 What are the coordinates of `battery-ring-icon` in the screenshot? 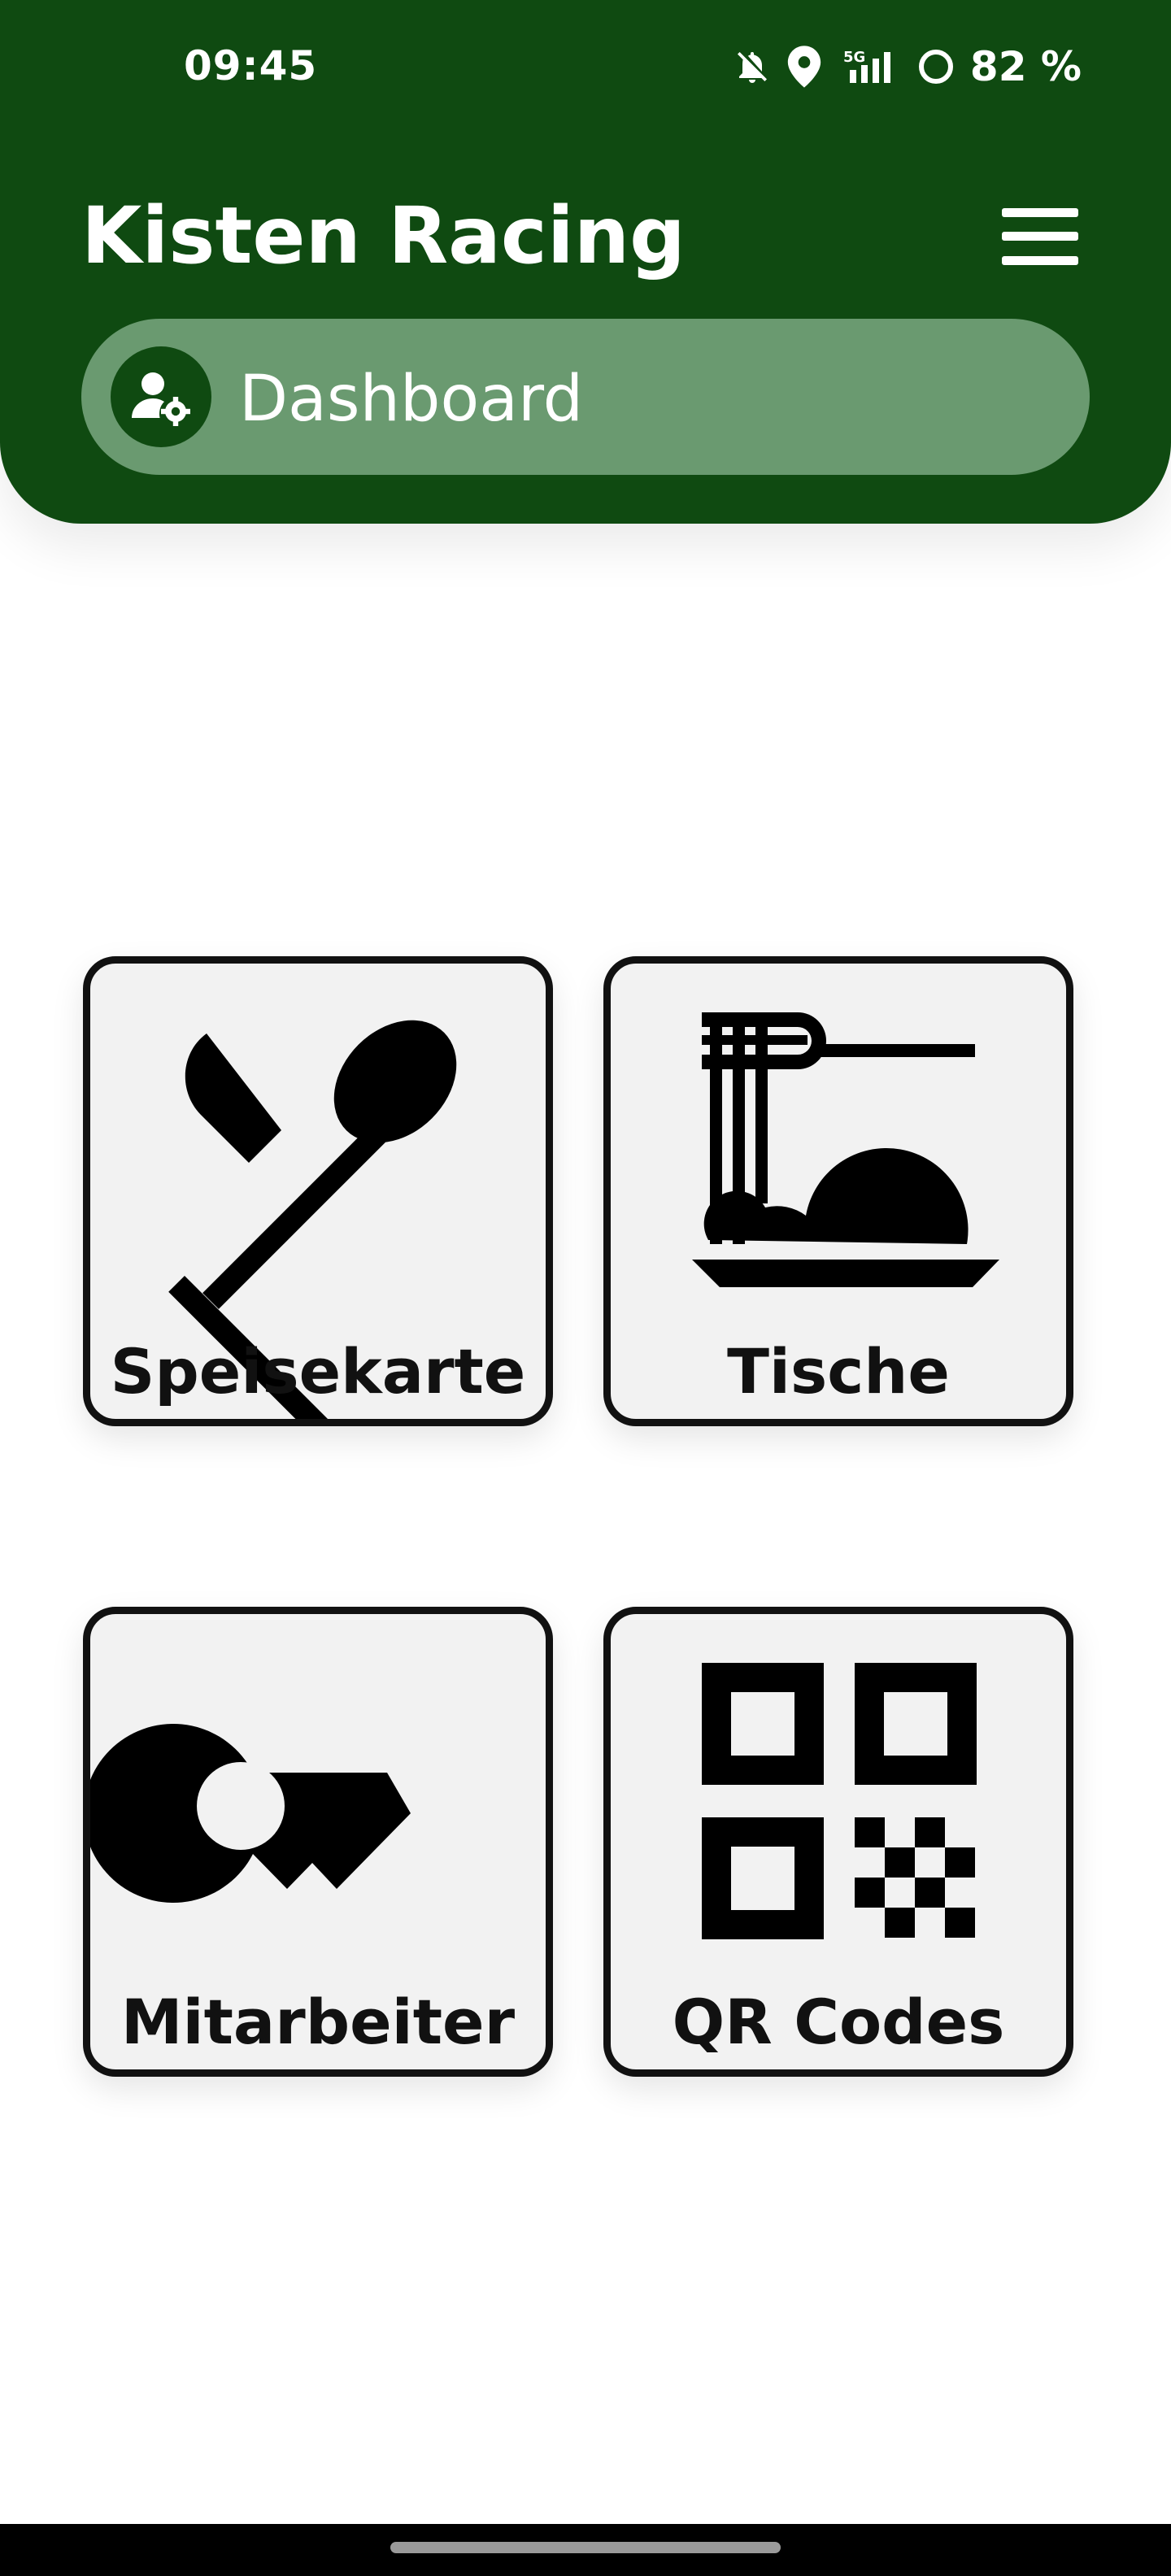 It's located at (936, 67).